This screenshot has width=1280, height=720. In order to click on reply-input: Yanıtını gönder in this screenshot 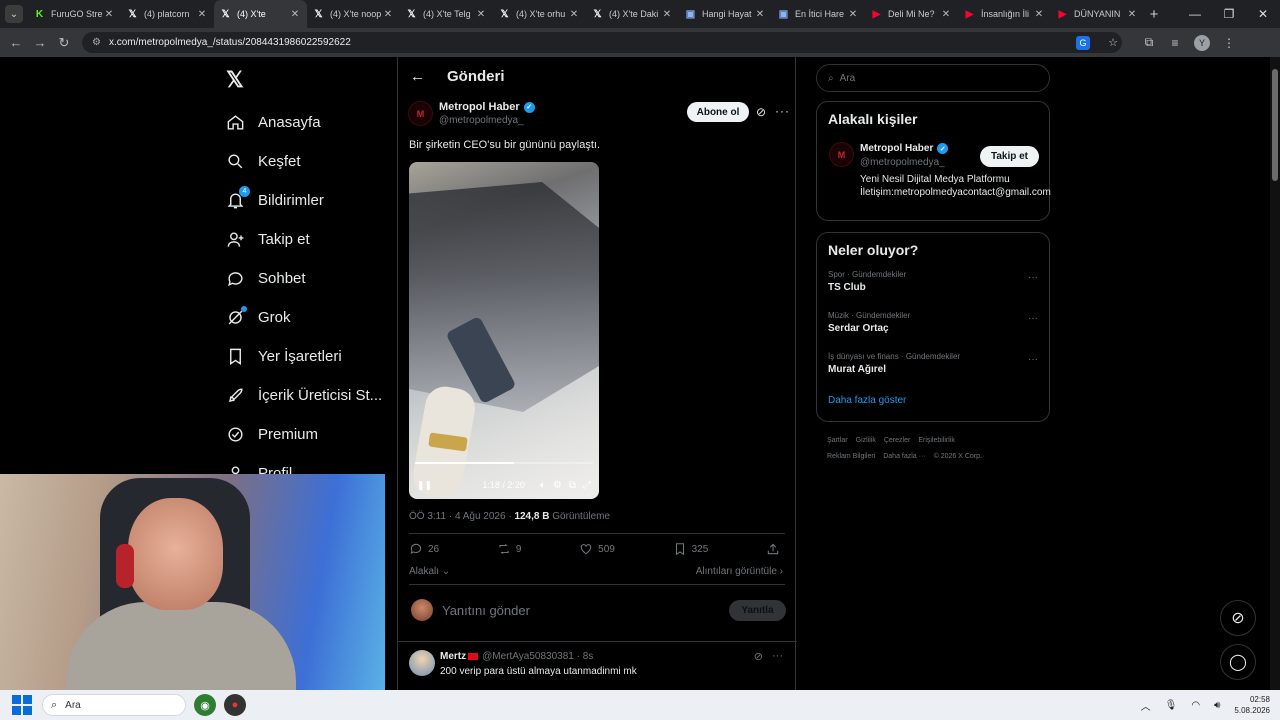, I will do `click(486, 610)`.